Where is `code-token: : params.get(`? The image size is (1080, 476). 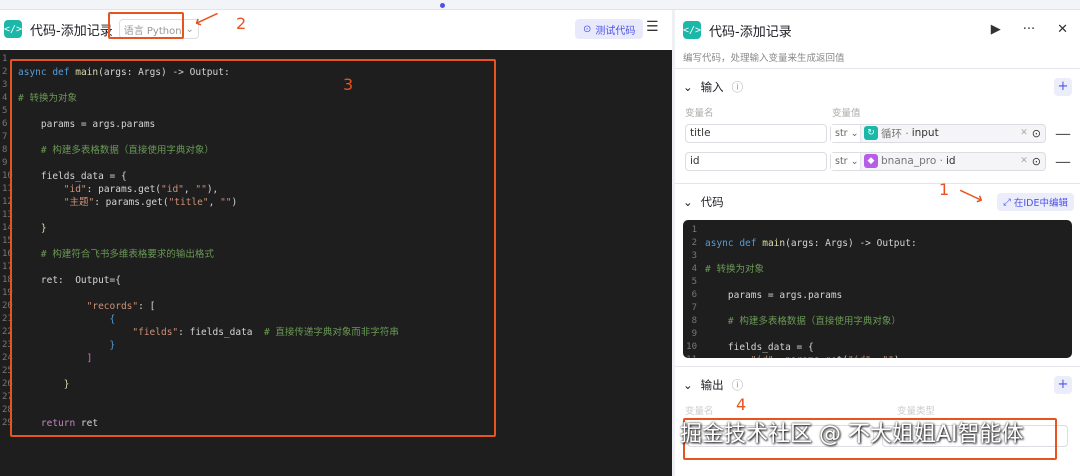
code-token: : params.get( is located at coordinates (811, 356).